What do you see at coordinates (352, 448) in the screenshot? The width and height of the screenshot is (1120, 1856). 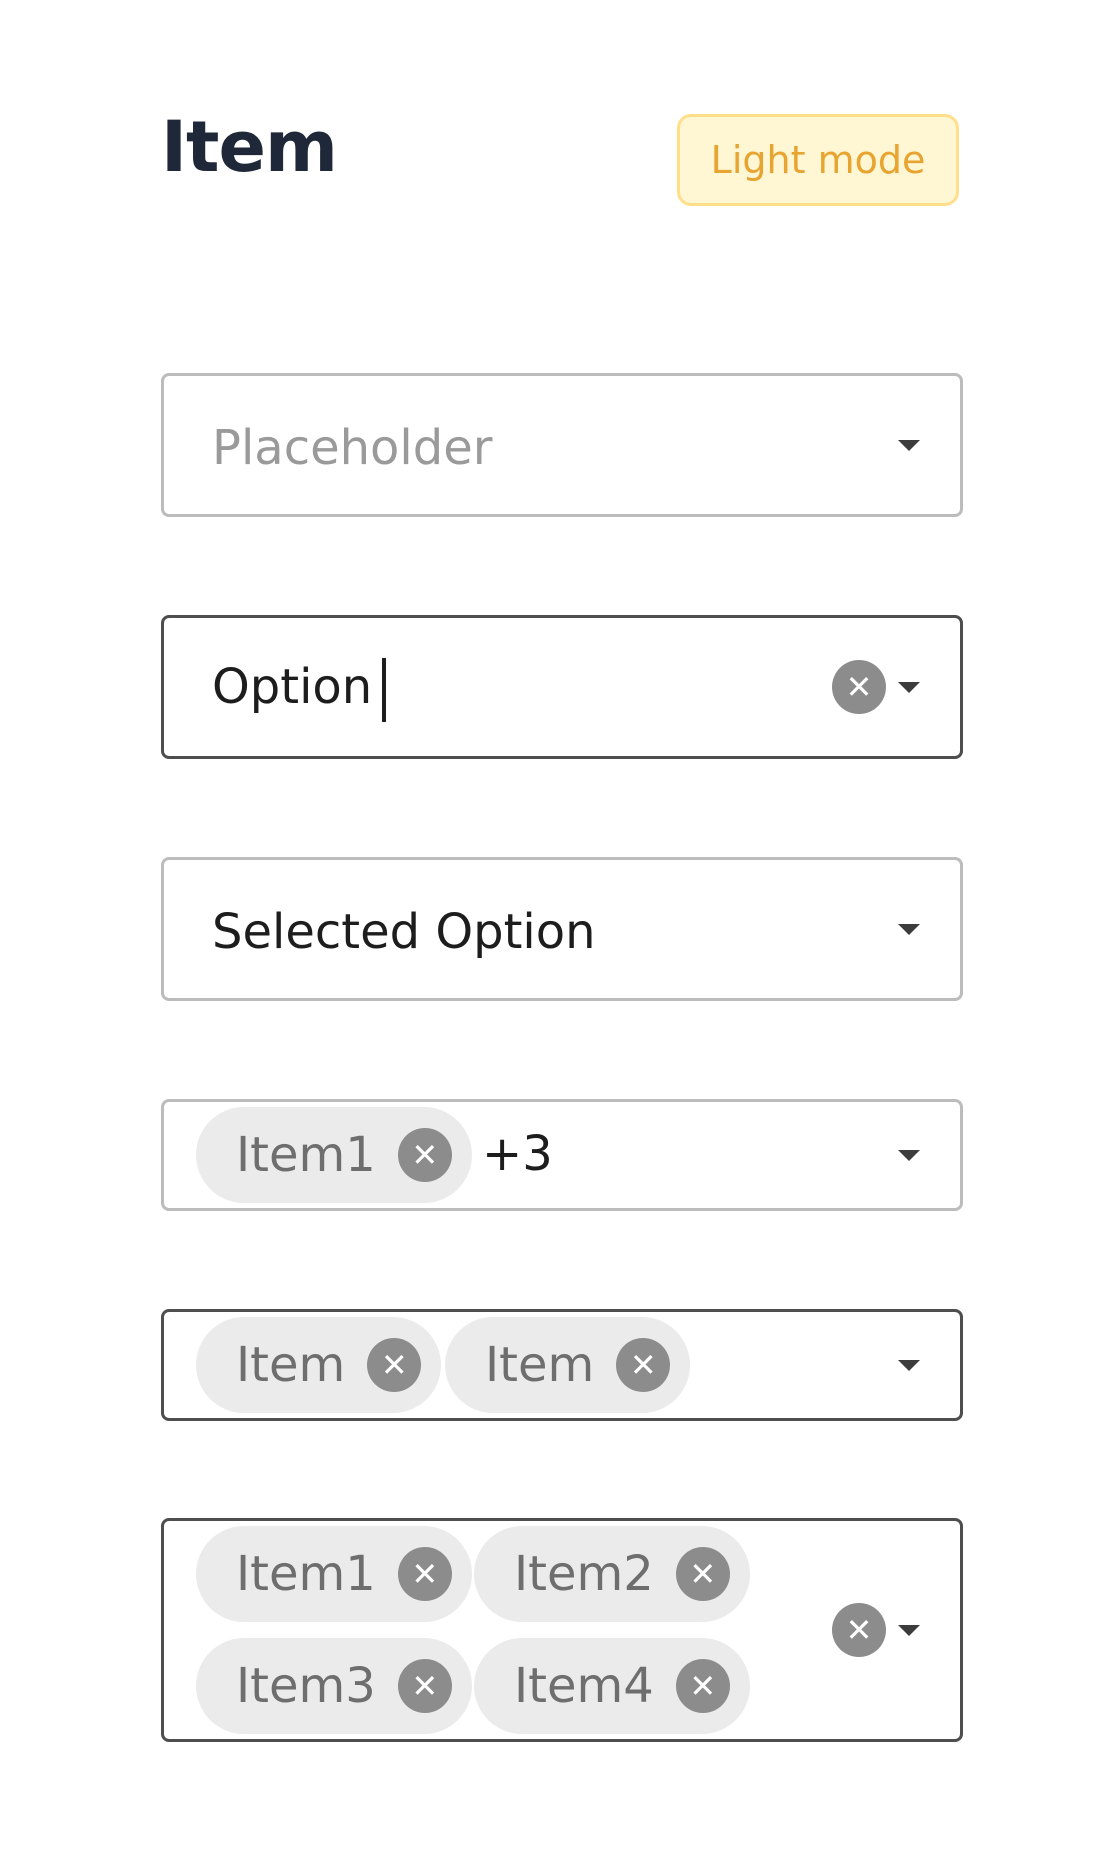 I see `select-placeholder-text: Placeholder` at bounding box center [352, 448].